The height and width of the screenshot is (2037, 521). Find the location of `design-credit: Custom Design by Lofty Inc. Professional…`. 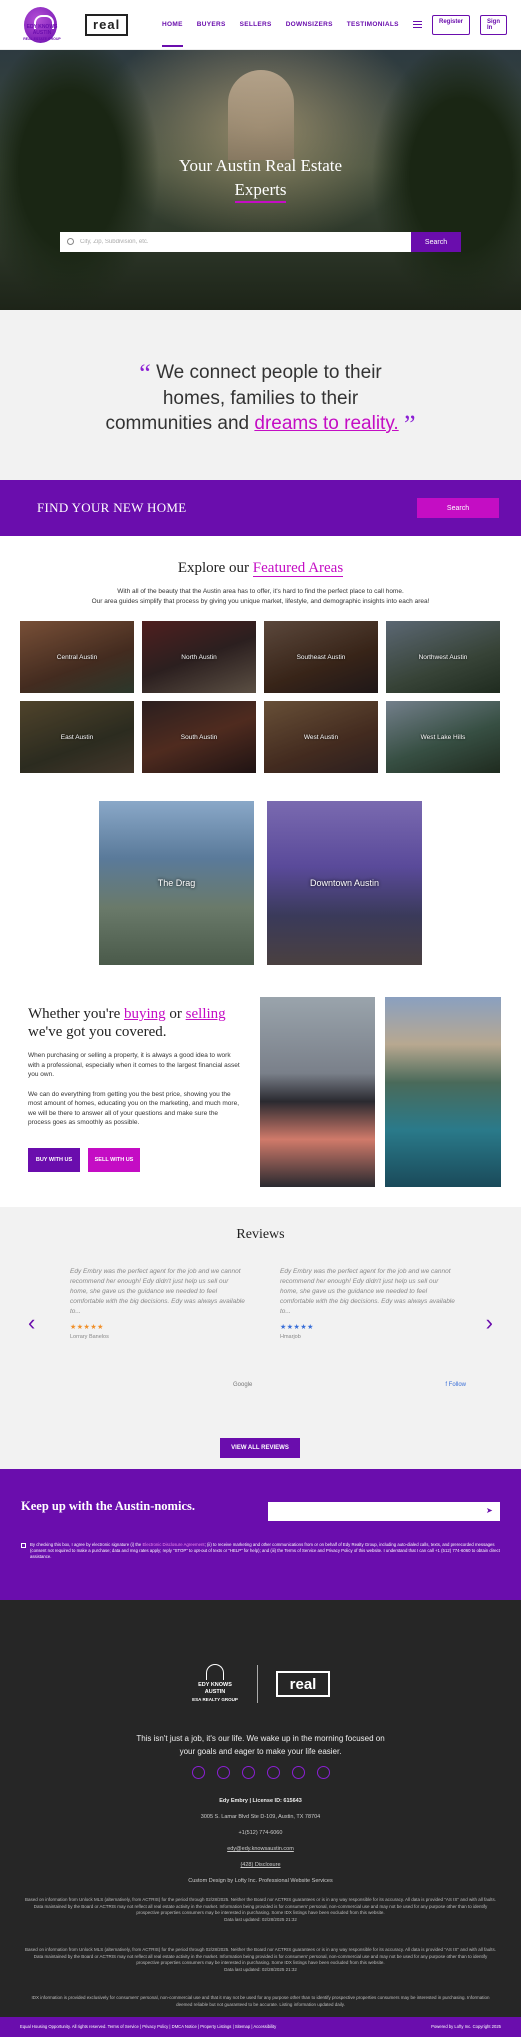

design-credit: Custom Design by Lofty Inc. Professional… is located at coordinates (260, 1881).